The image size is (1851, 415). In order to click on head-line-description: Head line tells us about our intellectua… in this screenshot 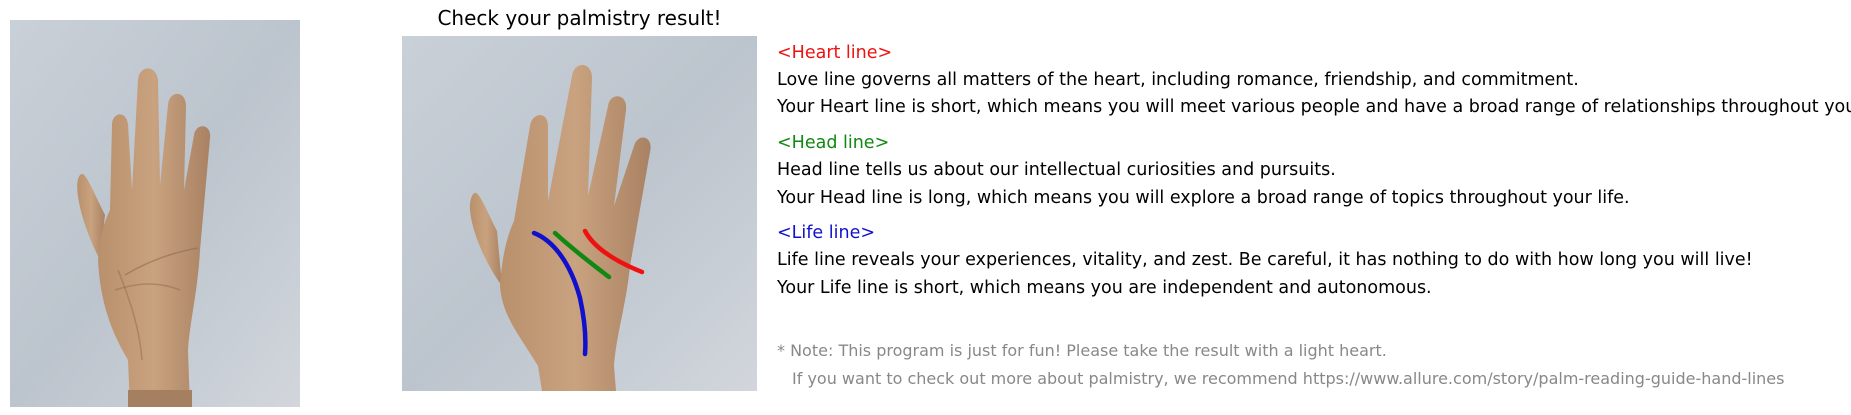, I will do `click(1056, 170)`.